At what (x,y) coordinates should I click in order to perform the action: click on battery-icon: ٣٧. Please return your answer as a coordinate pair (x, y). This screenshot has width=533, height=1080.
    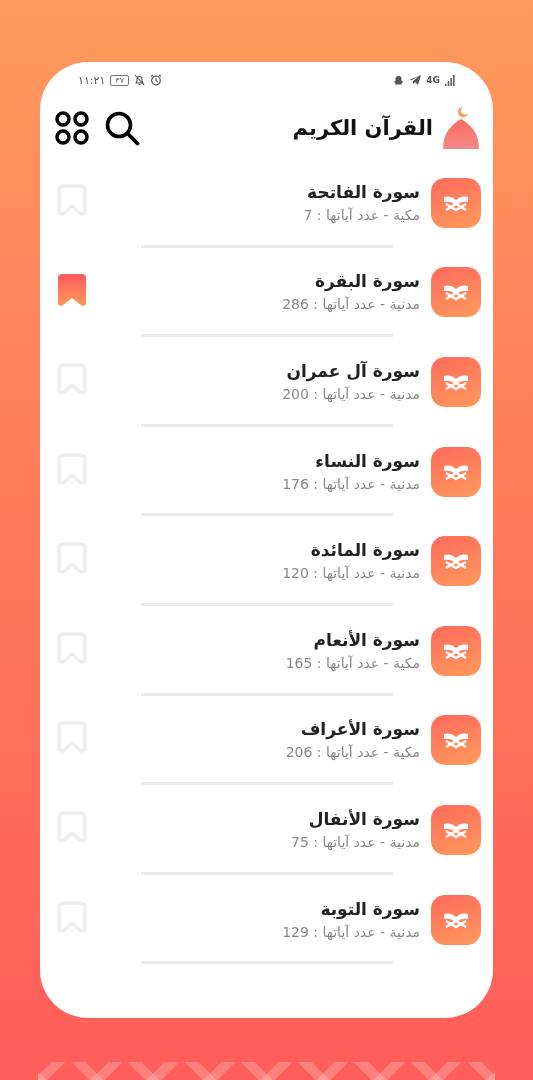
    Looking at the image, I should click on (119, 80).